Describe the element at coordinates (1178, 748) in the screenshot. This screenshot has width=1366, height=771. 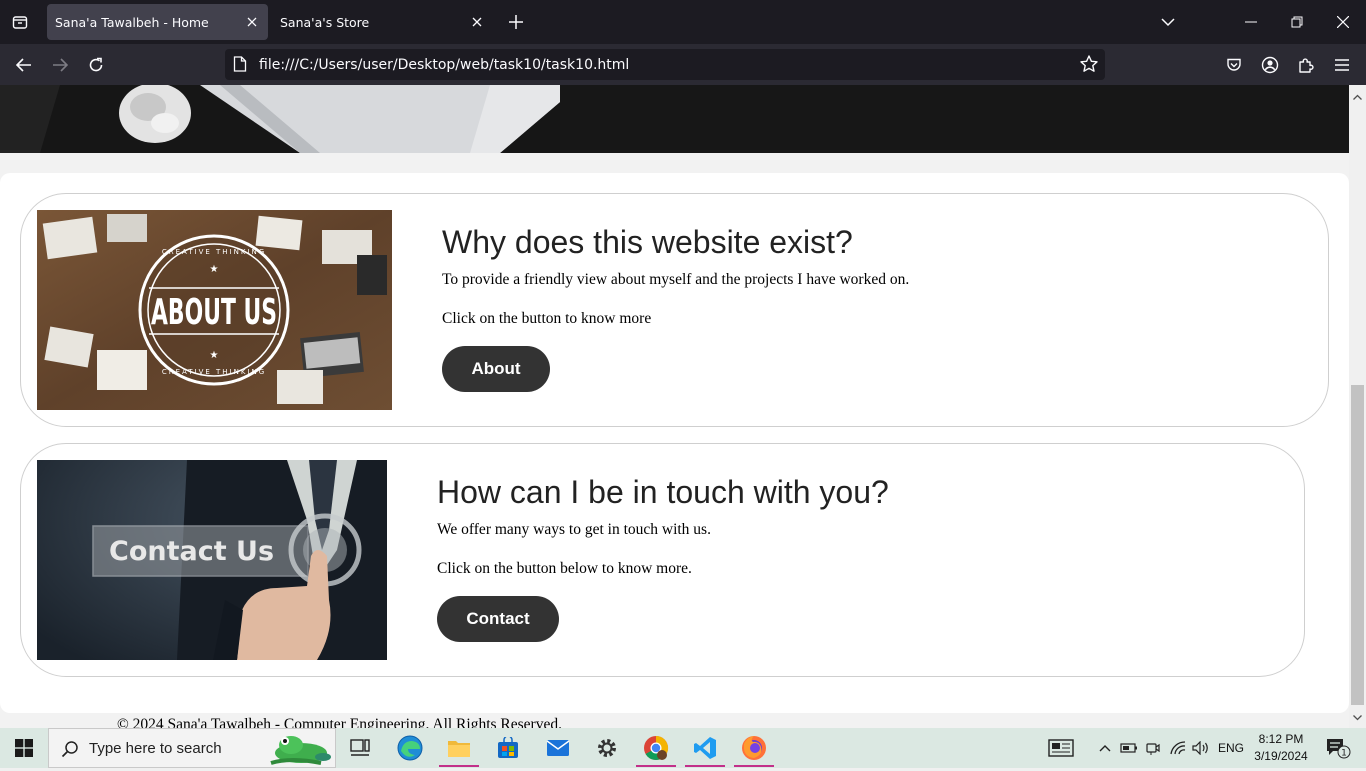
I see `wifi-icon` at that location.